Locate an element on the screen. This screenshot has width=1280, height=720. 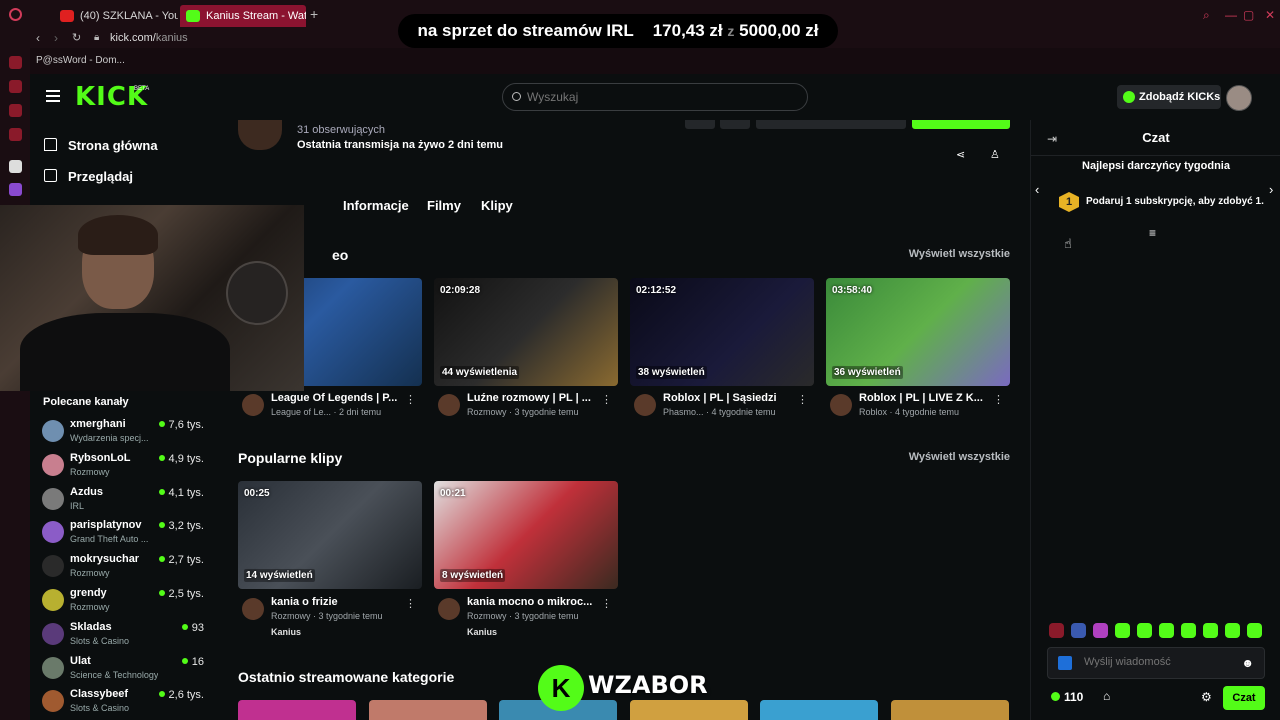
tab-info: Informacje is located at coordinates (376, 205).